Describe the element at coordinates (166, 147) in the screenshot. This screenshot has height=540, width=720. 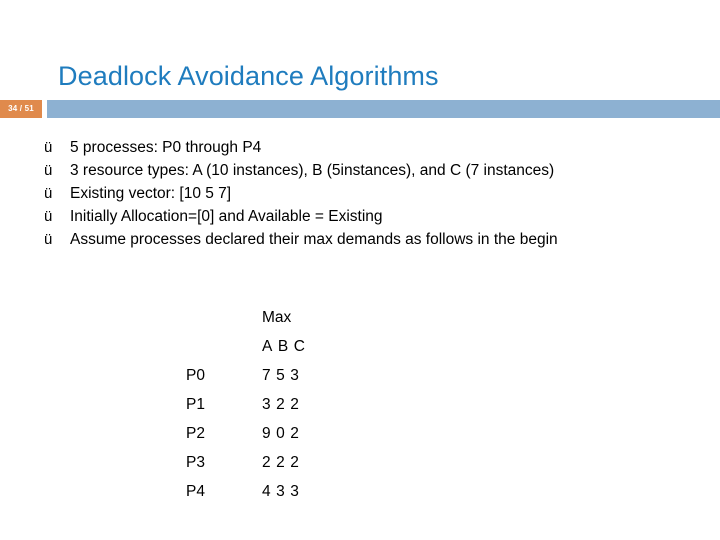
I see `list-item-label: 5 processes: P0 through P4` at that location.